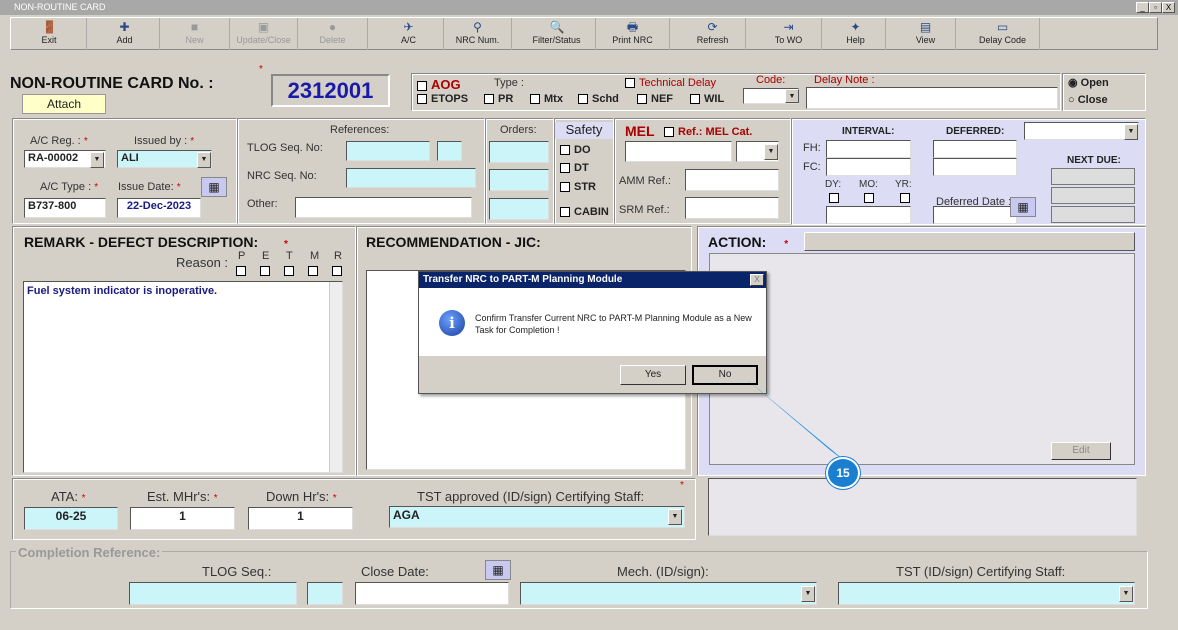 Image resolution: width=1178 pixels, height=630 pixels. I want to click on dt-checkbox: DT, so click(574, 168).